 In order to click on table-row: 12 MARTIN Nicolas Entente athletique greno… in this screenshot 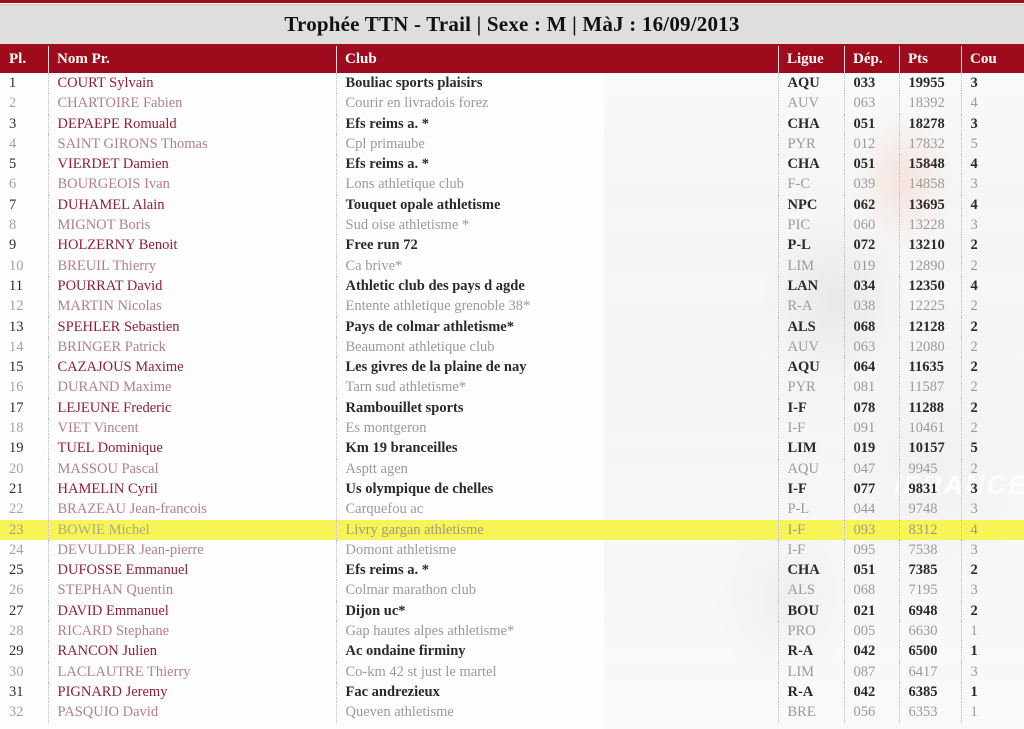, I will do `click(512, 306)`.